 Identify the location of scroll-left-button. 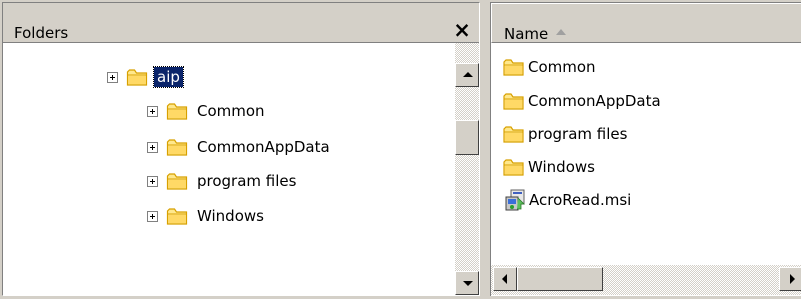
(505, 279).